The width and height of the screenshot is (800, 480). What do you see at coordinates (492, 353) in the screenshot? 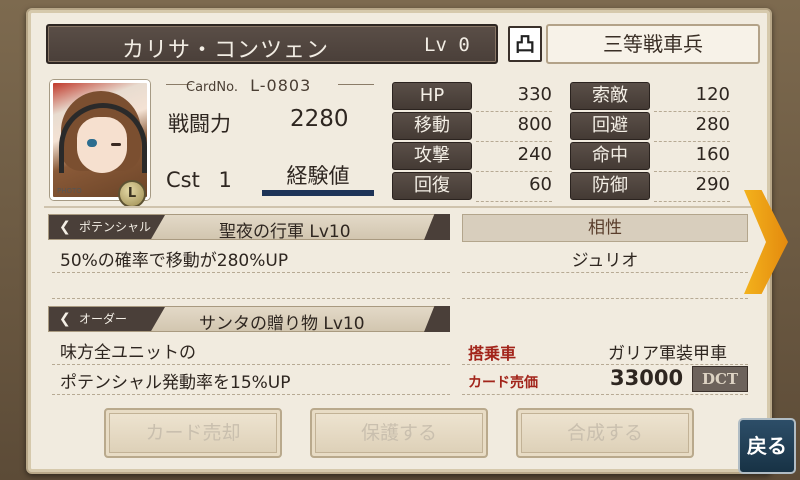
I see `vehicle-label: 搭乗車` at bounding box center [492, 353].